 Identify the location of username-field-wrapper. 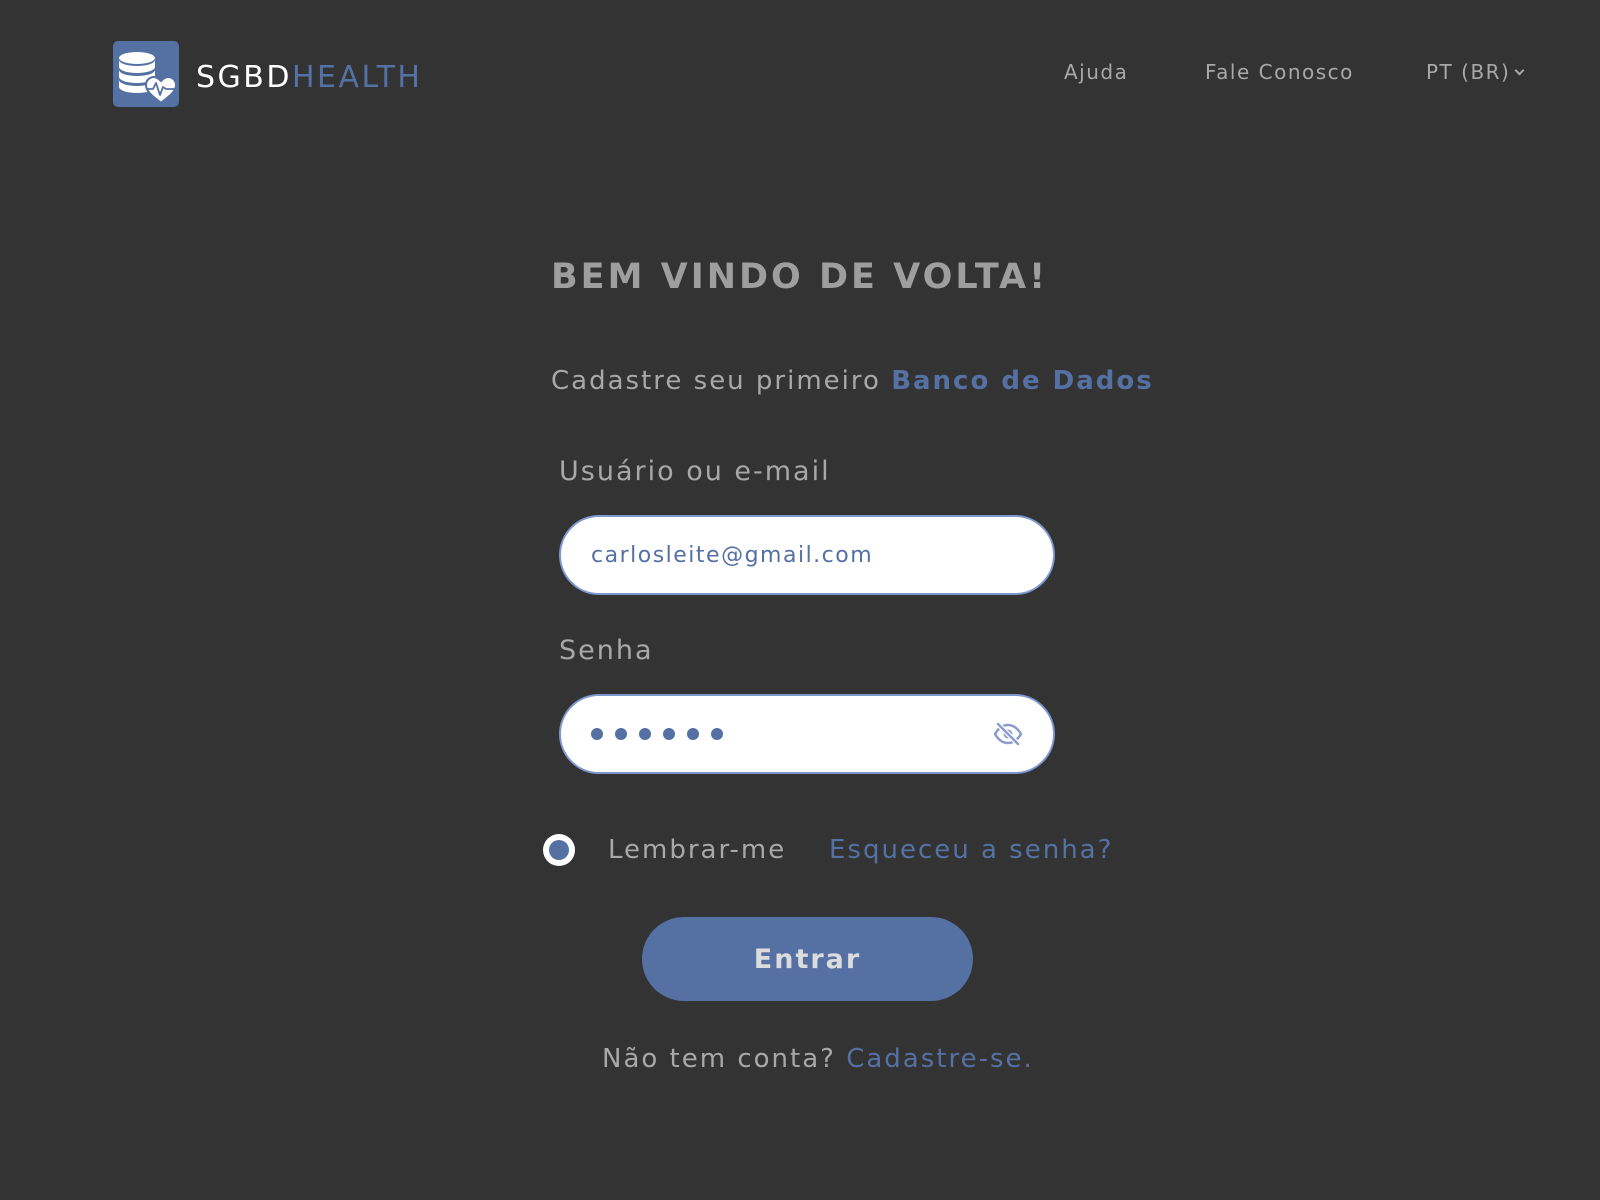
(807, 555).